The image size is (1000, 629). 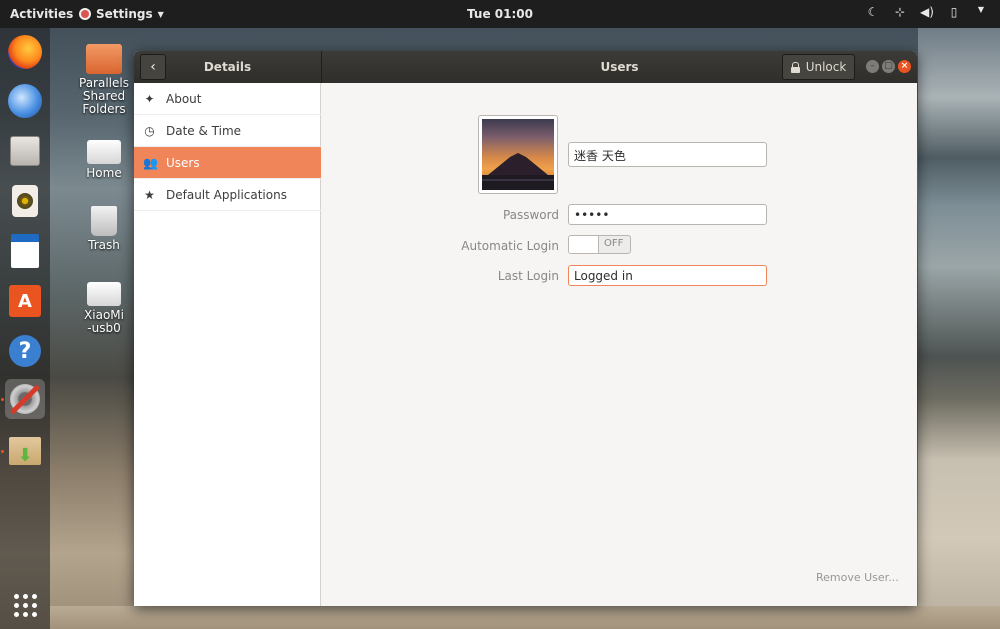 I want to click on sidebar-item-label: Default Applications, so click(x=226, y=194).